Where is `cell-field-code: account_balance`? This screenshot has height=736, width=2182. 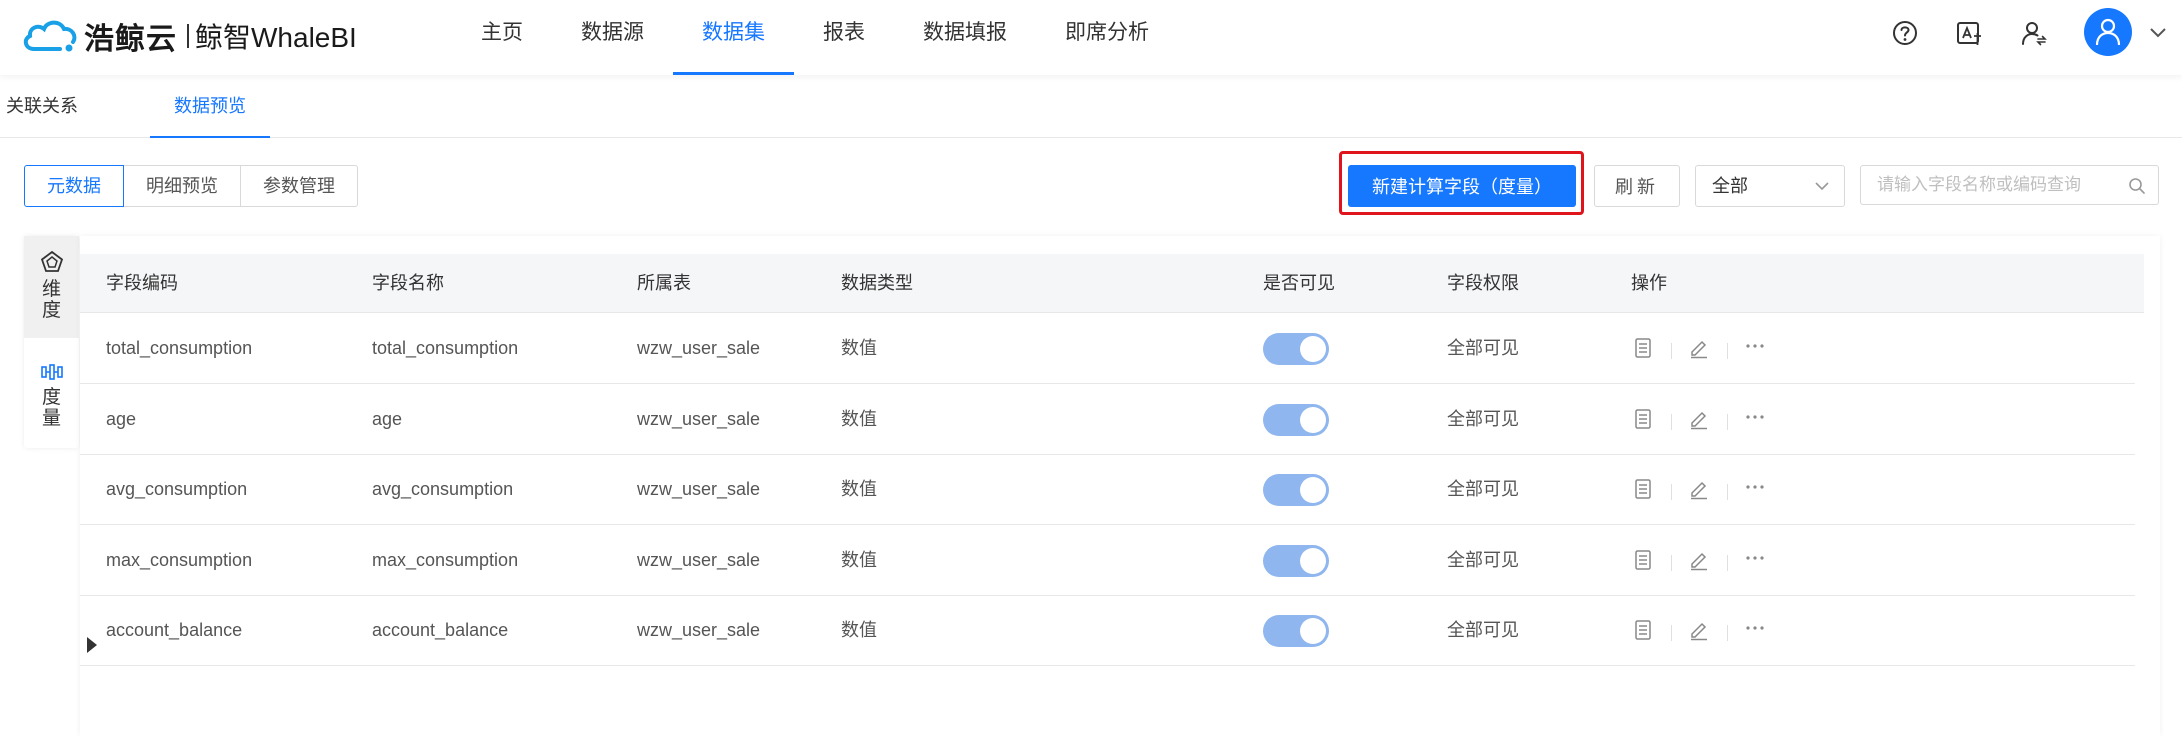 cell-field-code: account_balance is located at coordinates (174, 630).